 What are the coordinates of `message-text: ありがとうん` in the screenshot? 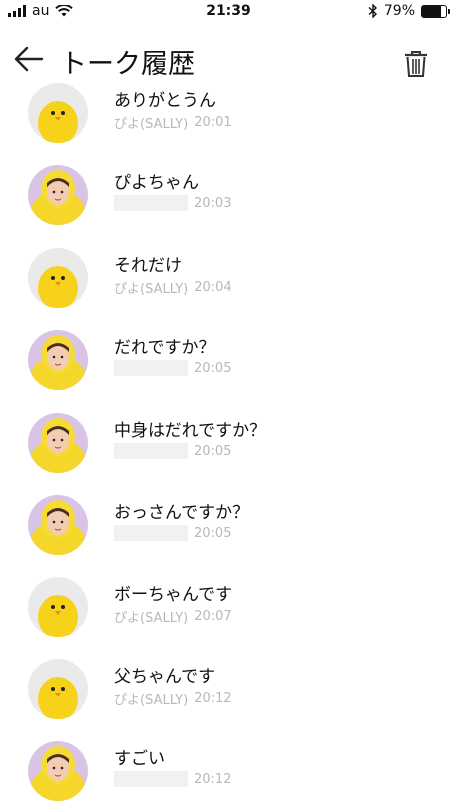 It's located at (165, 101).